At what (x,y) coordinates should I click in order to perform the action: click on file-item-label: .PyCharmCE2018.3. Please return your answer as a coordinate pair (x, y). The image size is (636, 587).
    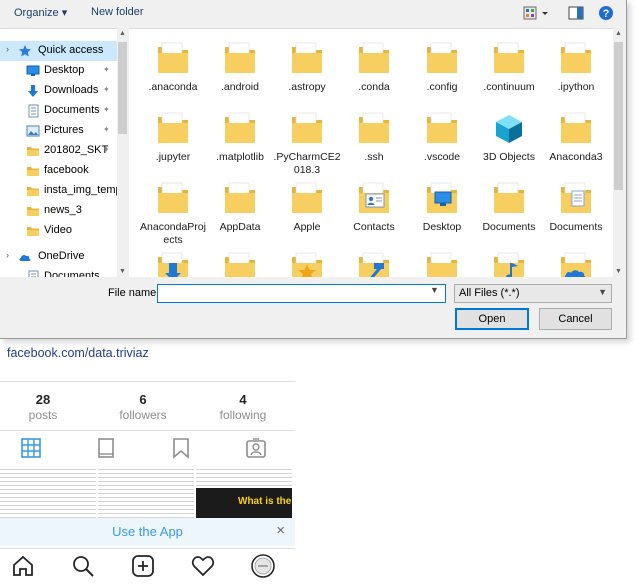
    Looking at the image, I should click on (307, 163).